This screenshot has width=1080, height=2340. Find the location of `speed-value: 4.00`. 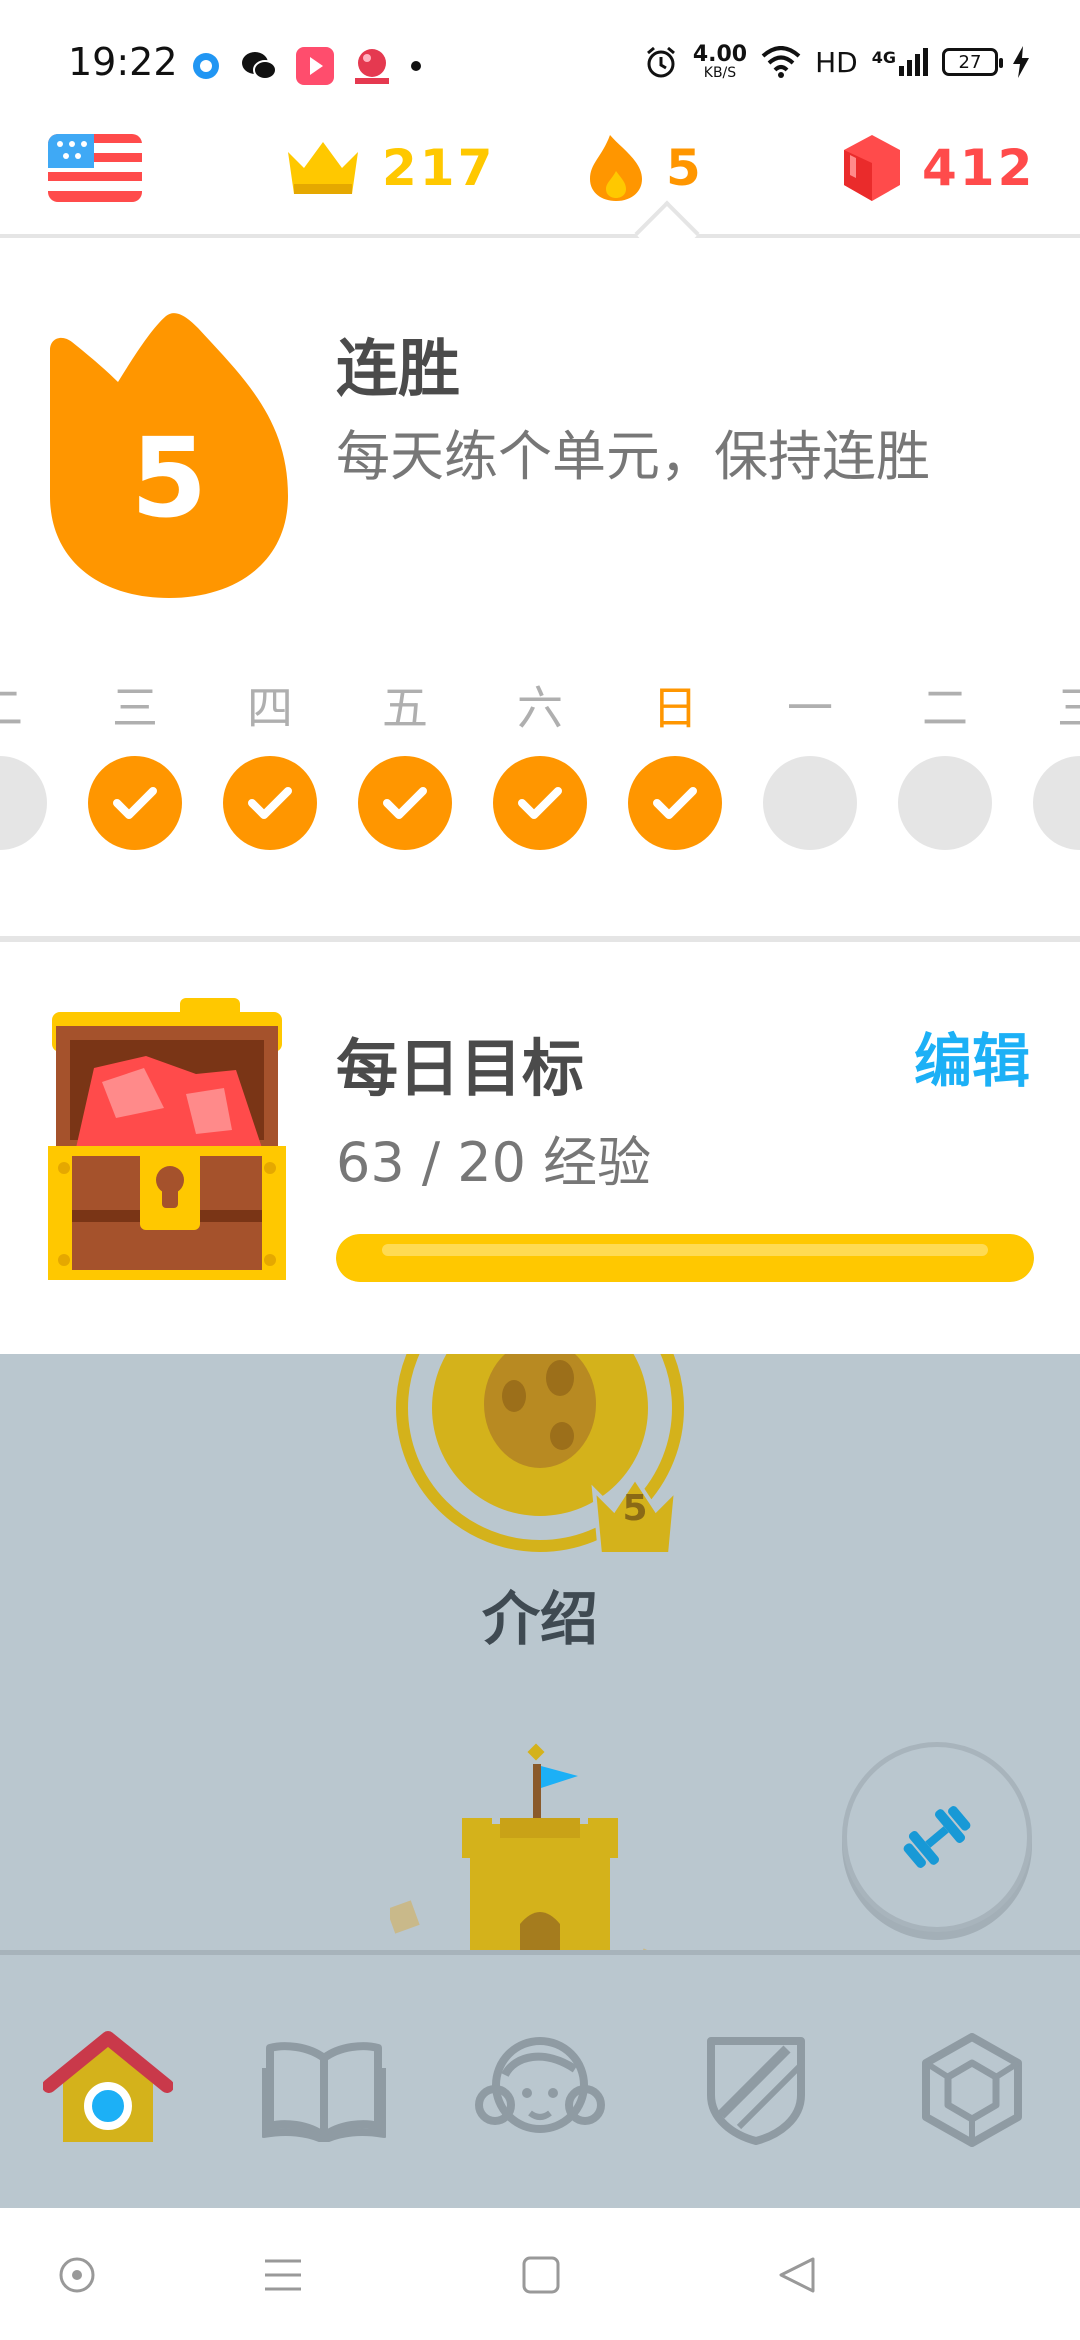

speed-value: 4.00 is located at coordinates (720, 54).